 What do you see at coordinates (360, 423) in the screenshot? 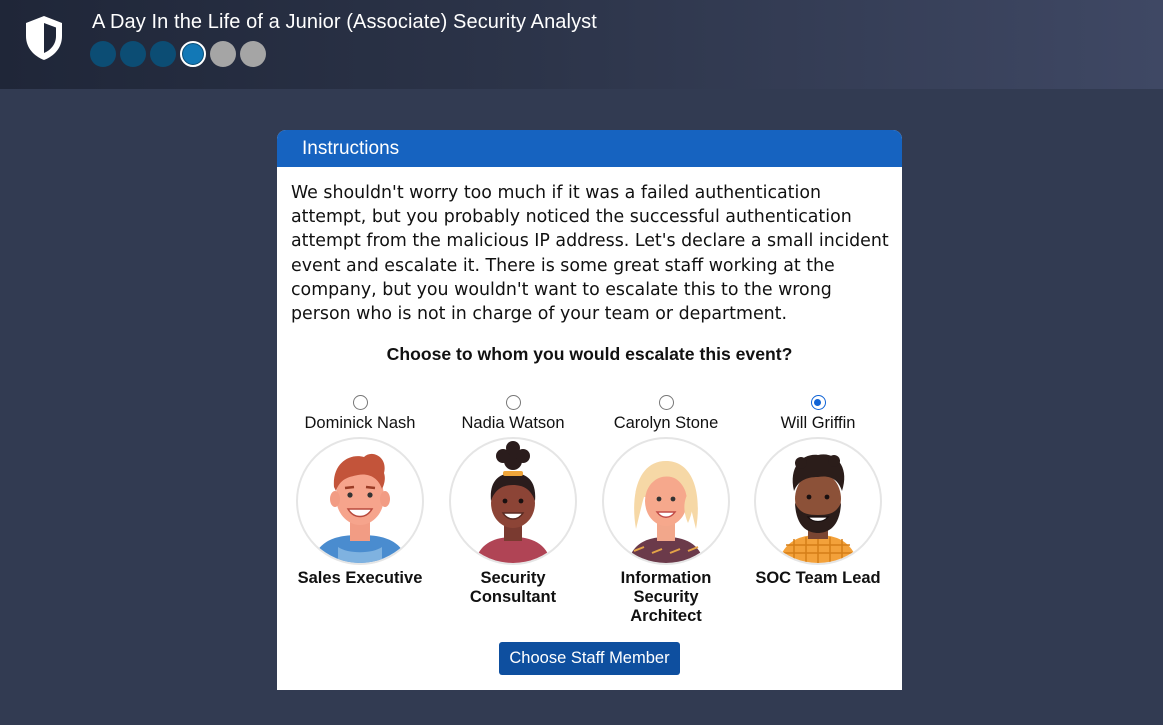
I see `staff-name: Dominick Nash` at bounding box center [360, 423].